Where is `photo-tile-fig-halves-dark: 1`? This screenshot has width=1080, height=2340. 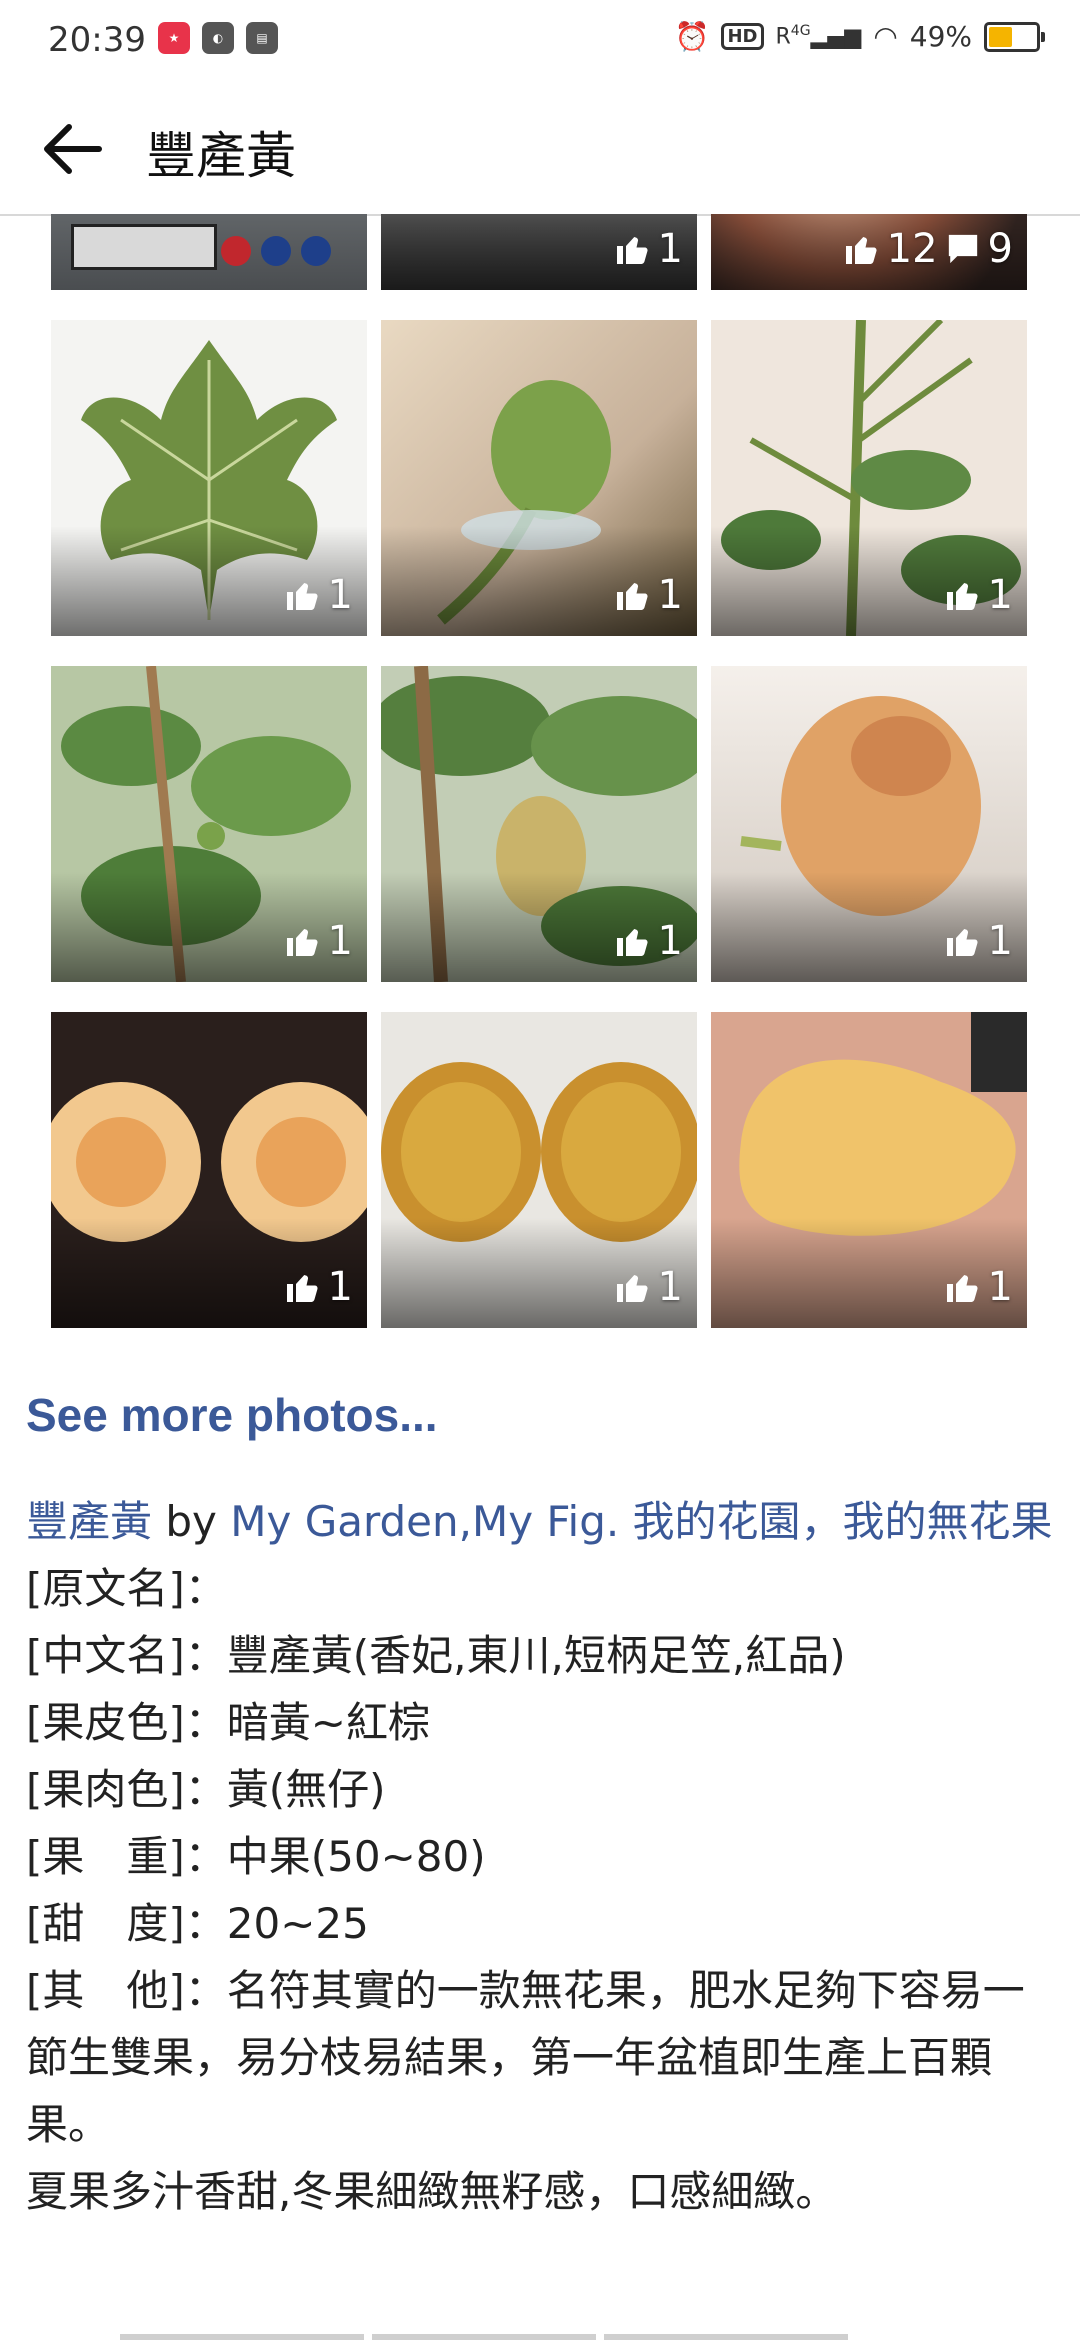 photo-tile-fig-halves-dark: 1 is located at coordinates (209, 1170).